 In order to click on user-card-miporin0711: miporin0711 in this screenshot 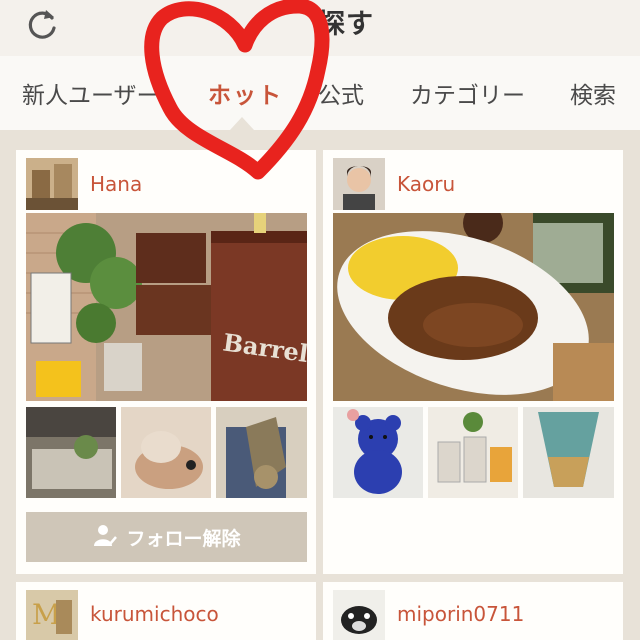, I will do `click(473, 611)`.